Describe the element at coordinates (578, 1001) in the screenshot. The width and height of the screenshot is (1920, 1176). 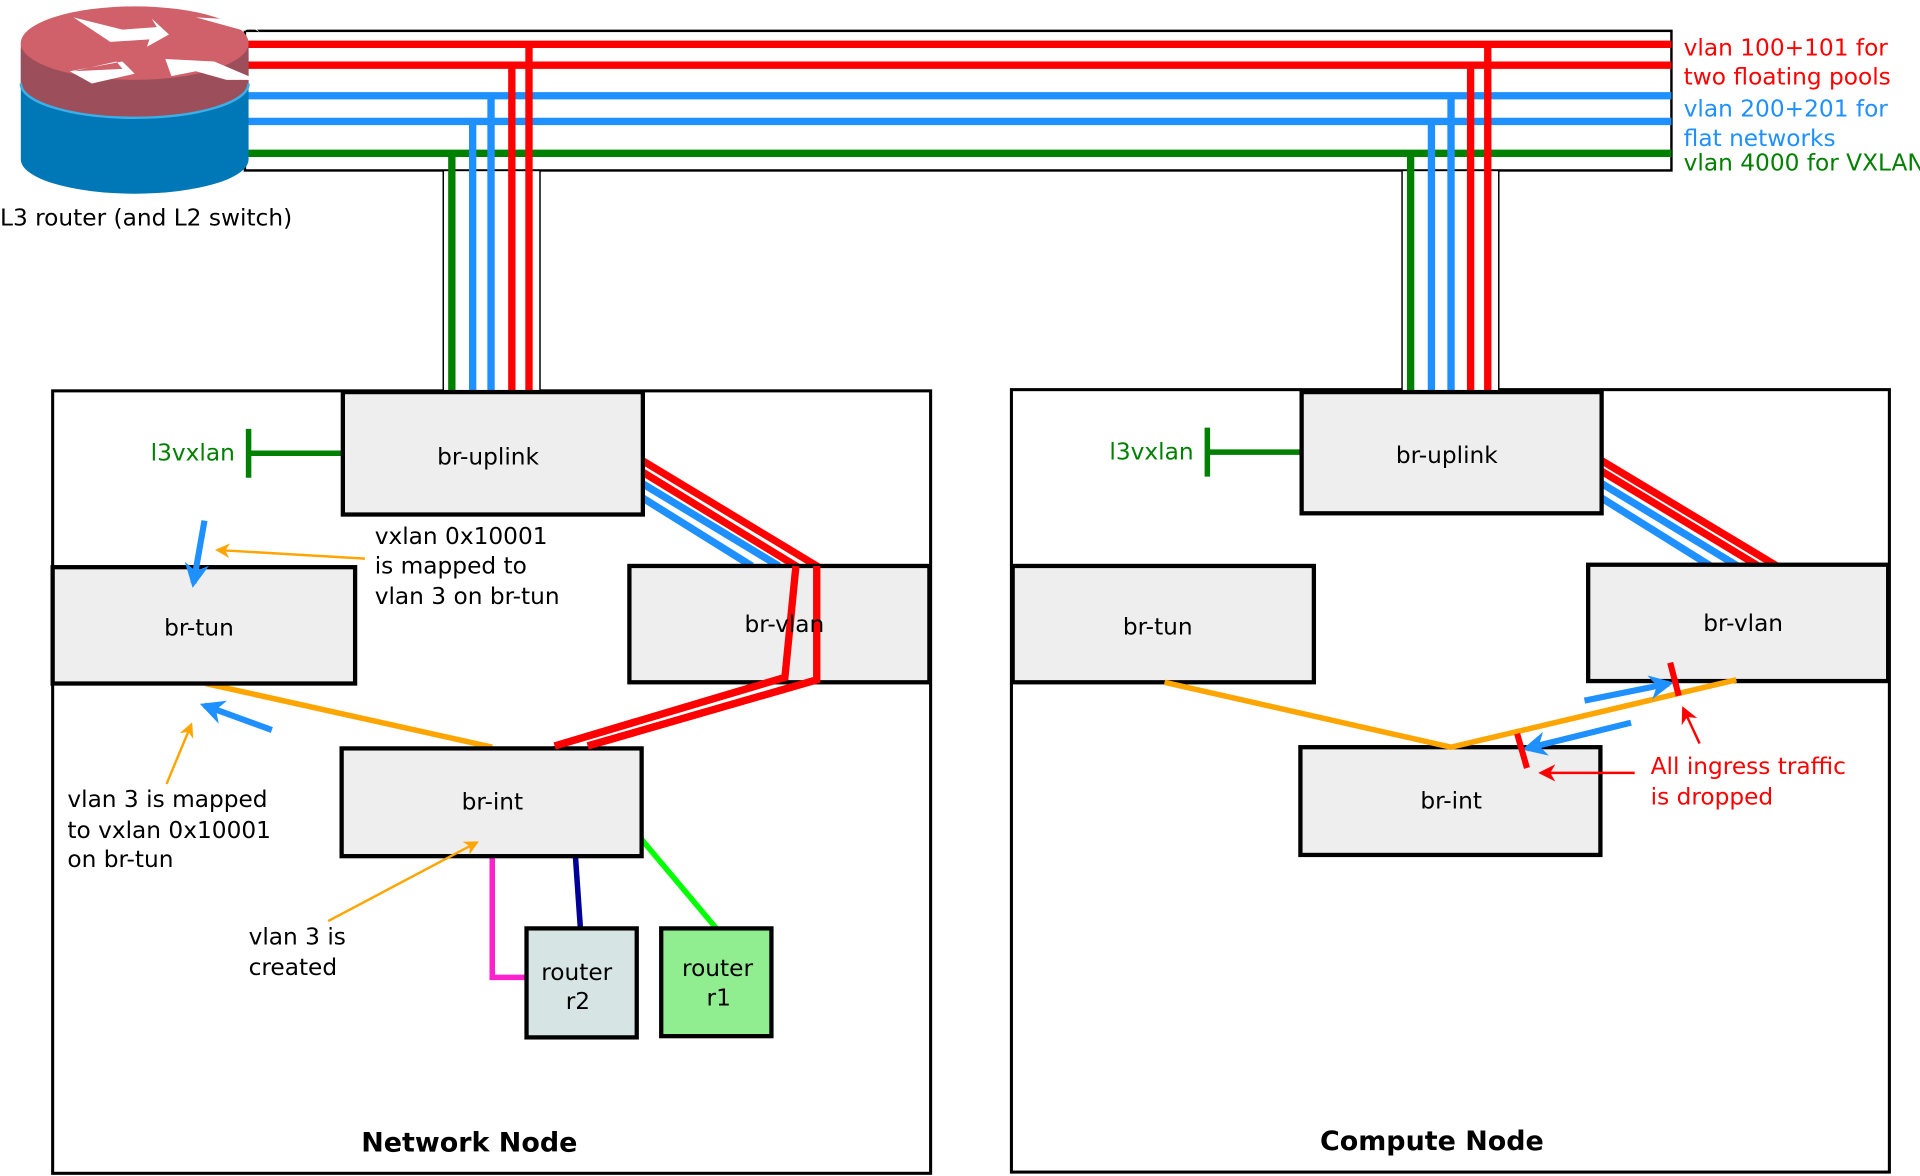
I see `router-r2-line2: r2` at that location.